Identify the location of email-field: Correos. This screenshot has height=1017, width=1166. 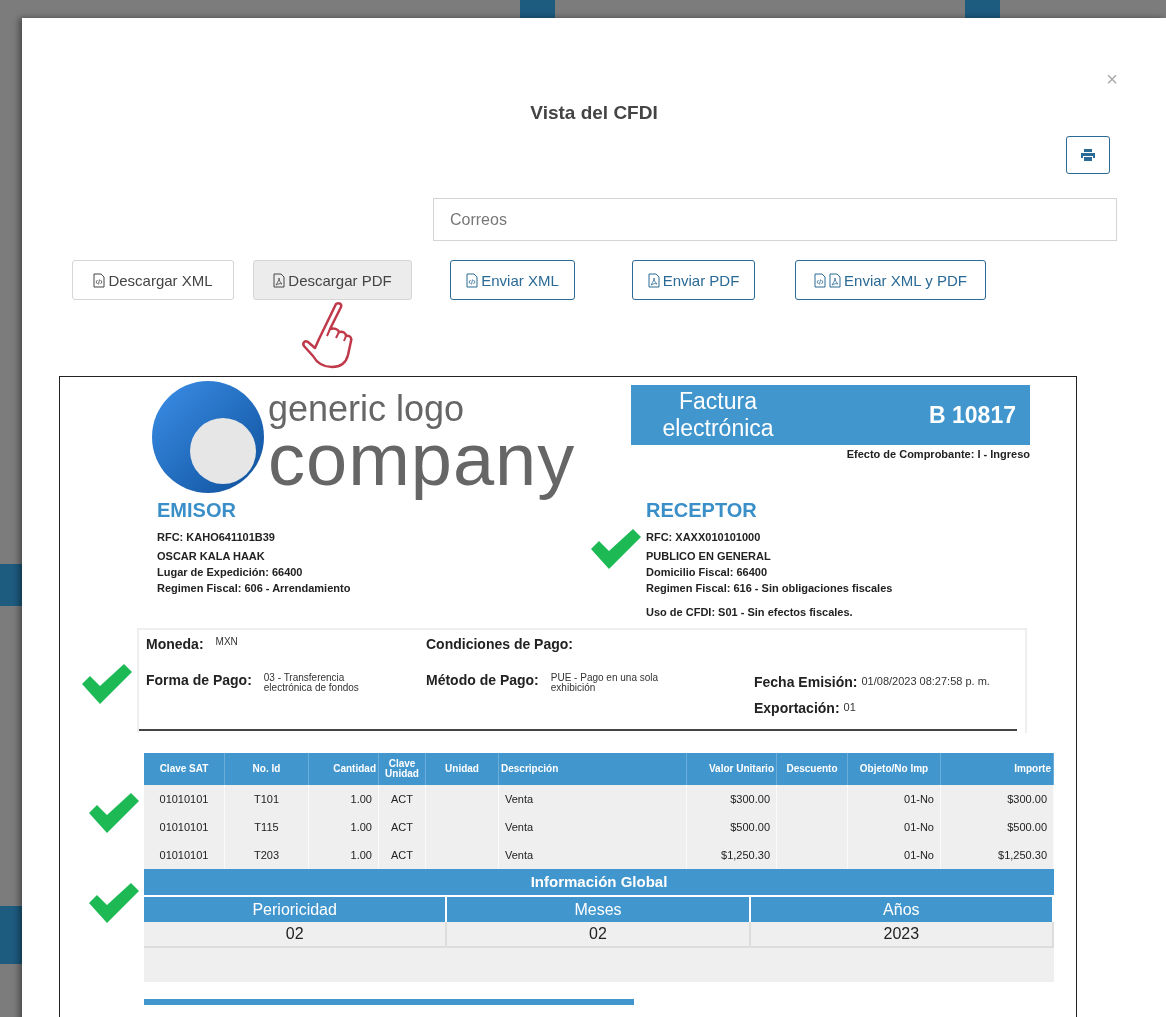
(775, 219).